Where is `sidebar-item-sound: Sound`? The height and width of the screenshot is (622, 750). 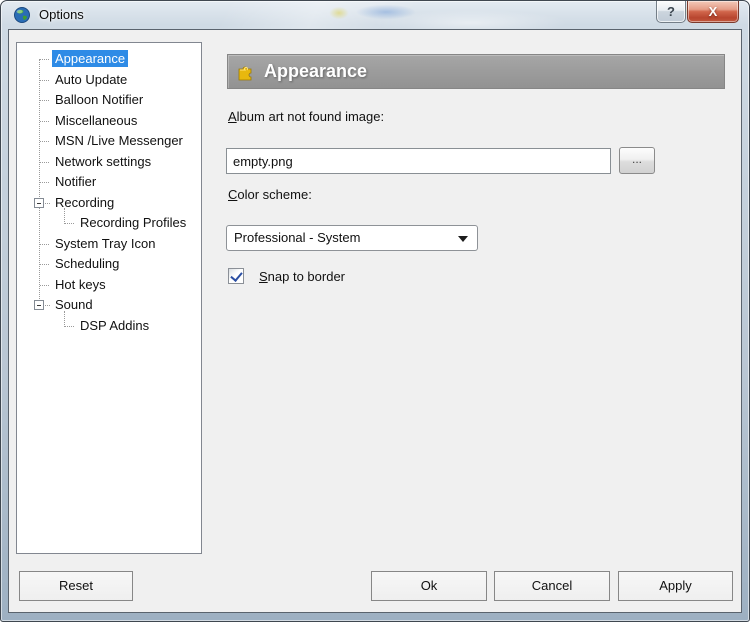
sidebar-item-sound: Sound is located at coordinates (109, 305).